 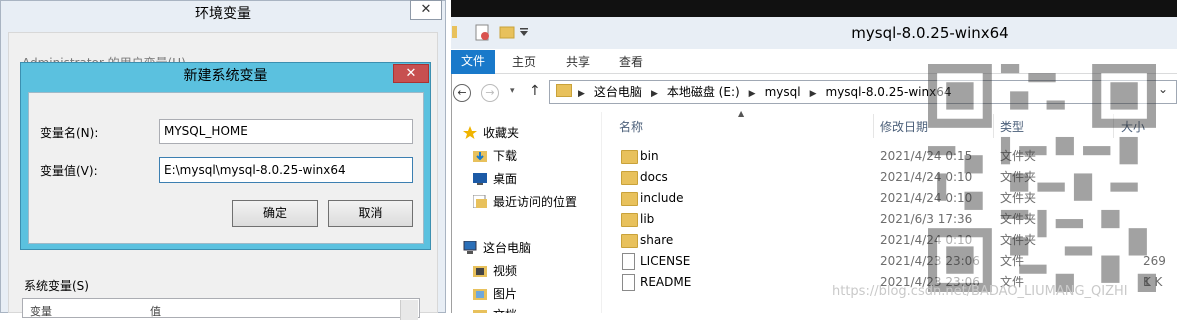 I want to click on up-button: ↑, so click(x=535, y=91).